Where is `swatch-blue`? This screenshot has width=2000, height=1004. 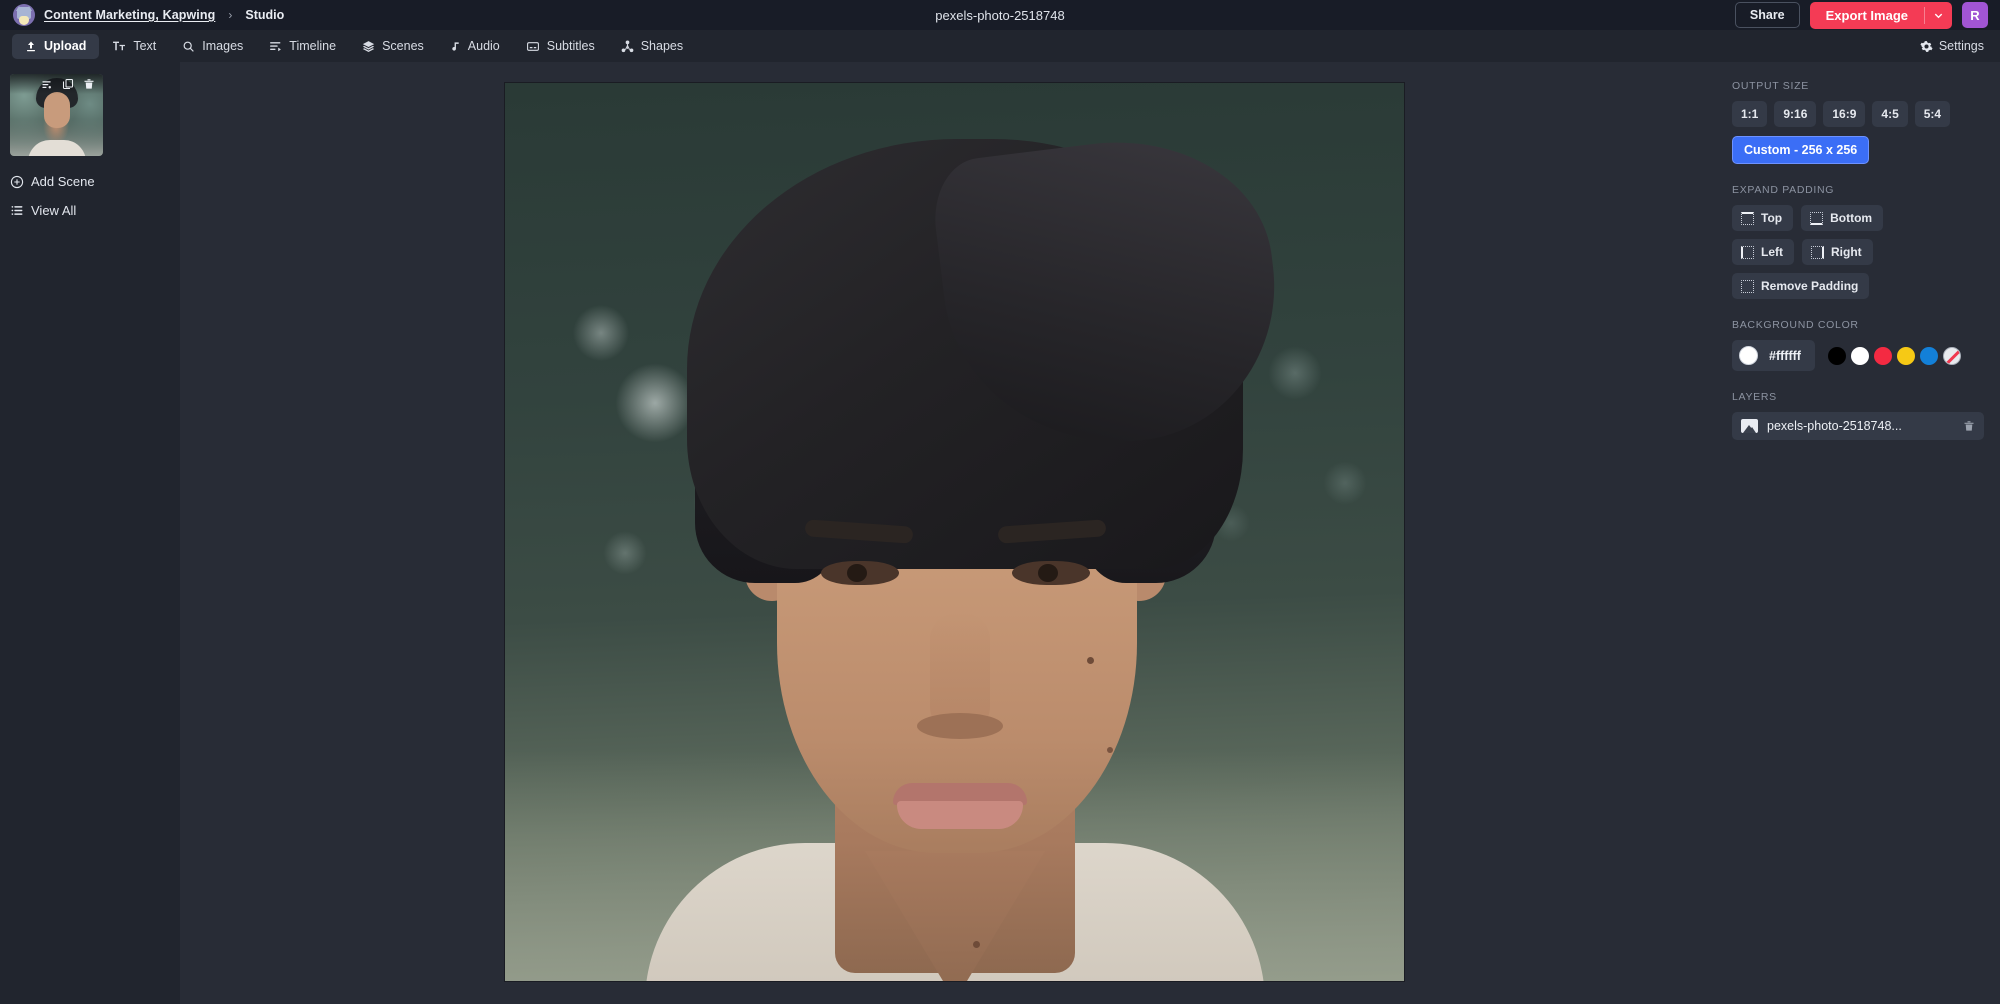 swatch-blue is located at coordinates (1928, 355).